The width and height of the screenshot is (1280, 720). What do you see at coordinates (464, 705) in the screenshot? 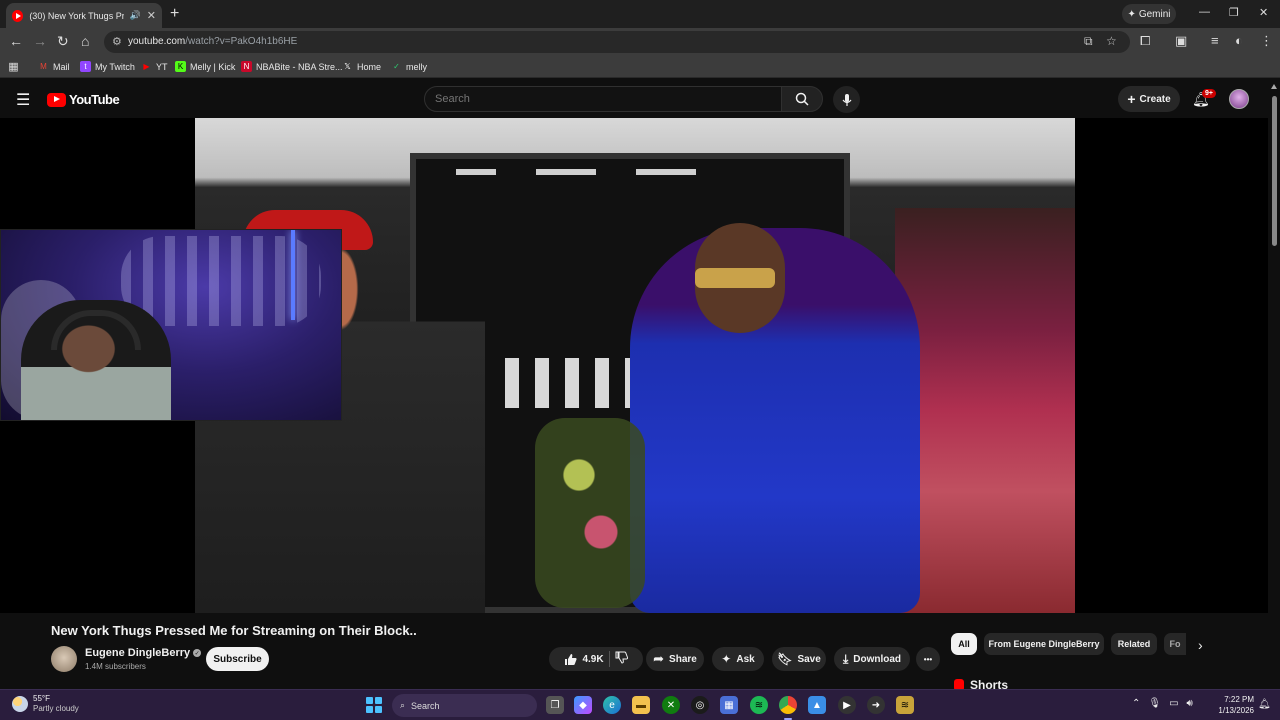
I see `taskbar-search: ⌕ Search` at bounding box center [464, 705].